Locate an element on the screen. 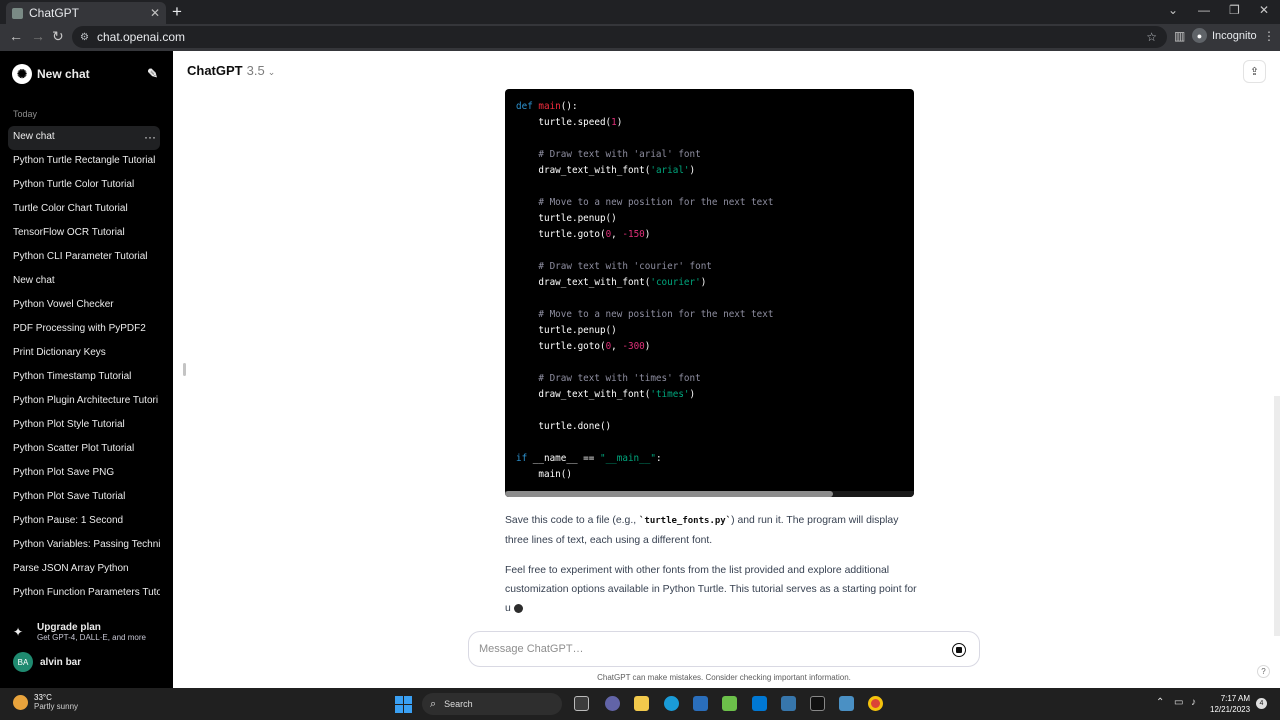 This screenshot has width=1280, height=720. history-item-label: PDF Processing with PyPDF2 is located at coordinates (79, 328).